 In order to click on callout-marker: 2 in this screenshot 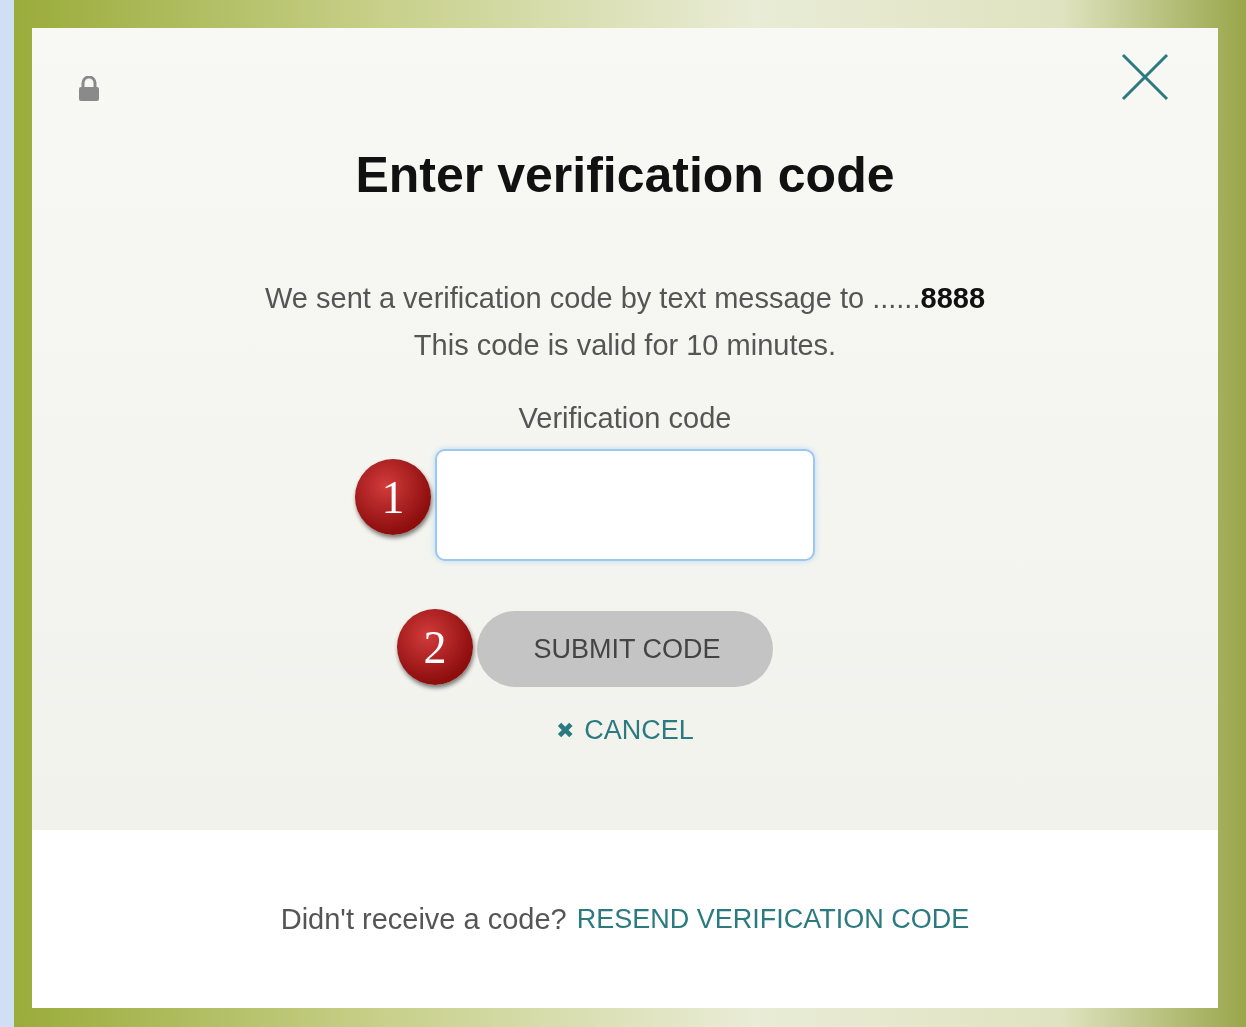, I will do `click(435, 647)`.